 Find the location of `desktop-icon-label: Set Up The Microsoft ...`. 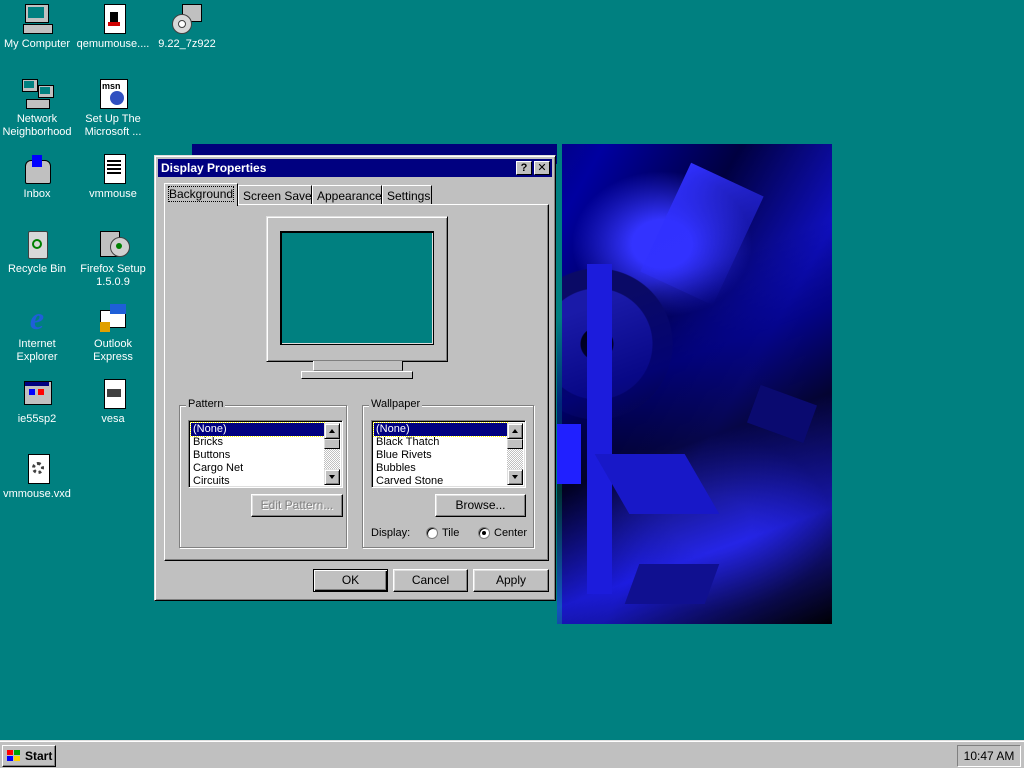

desktop-icon-label: Set Up The Microsoft ... is located at coordinates (113, 125).